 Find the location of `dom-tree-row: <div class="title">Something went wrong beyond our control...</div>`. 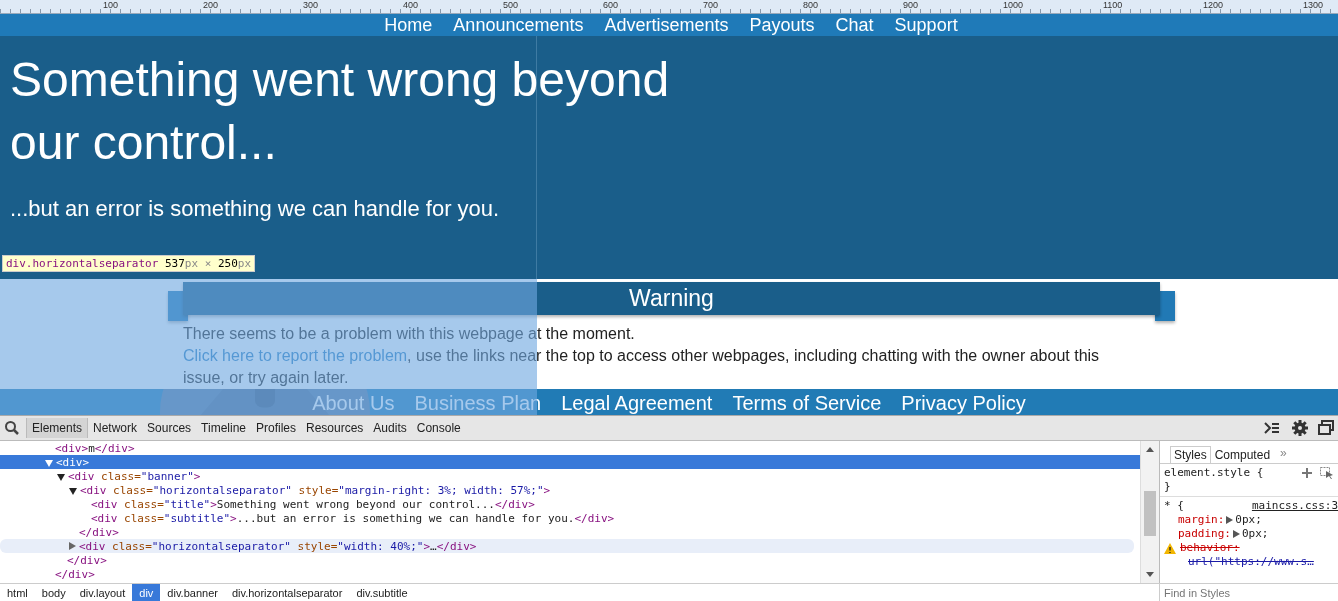

dom-tree-row: <div class="title">Something went wrong beyond our control...</div> is located at coordinates (570, 504).